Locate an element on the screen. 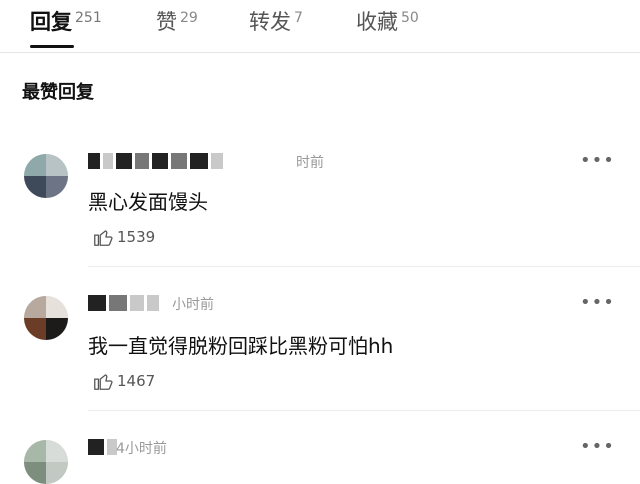 Image resolution: width=640 pixels, height=484 pixels. like-count: 1467 is located at coordinates (136, 381).